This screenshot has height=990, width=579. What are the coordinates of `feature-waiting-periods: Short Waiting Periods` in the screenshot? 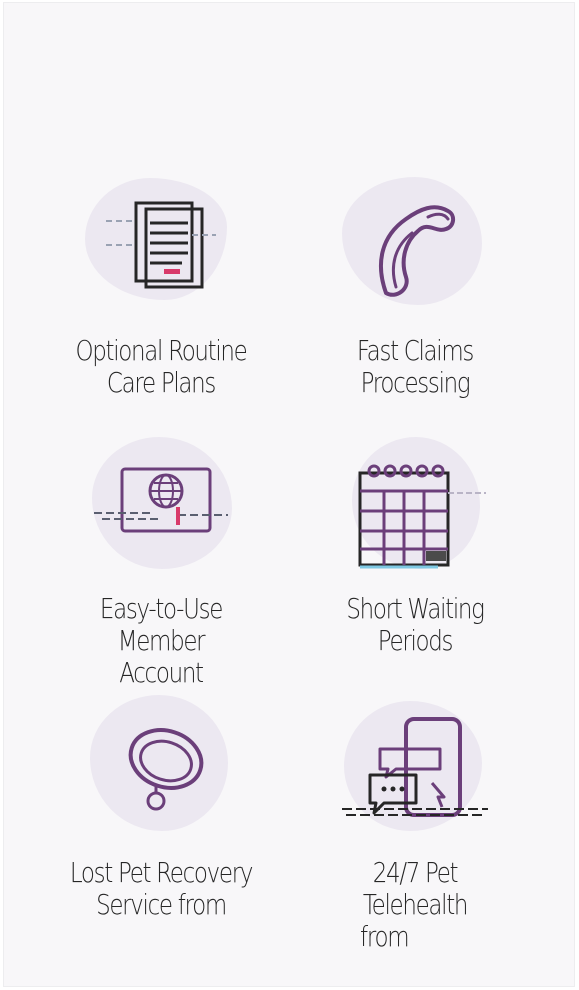 It's located at (415, 548).